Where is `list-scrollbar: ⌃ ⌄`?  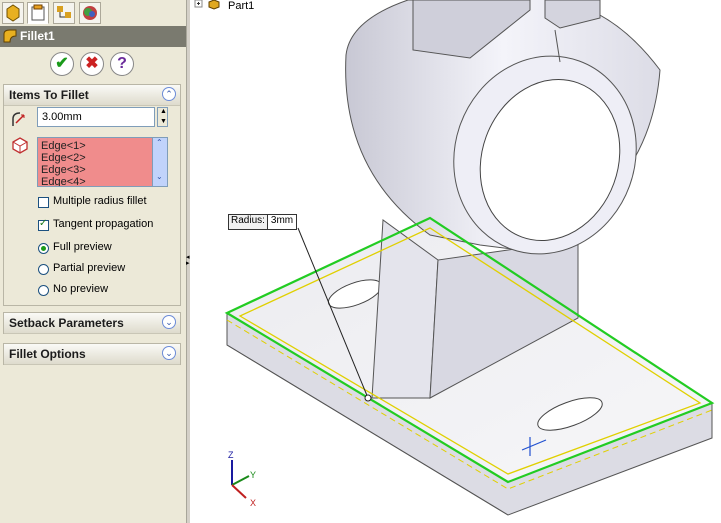
list-scrollbar: ⌃ ⌄ is located at coordinates (159, 162).